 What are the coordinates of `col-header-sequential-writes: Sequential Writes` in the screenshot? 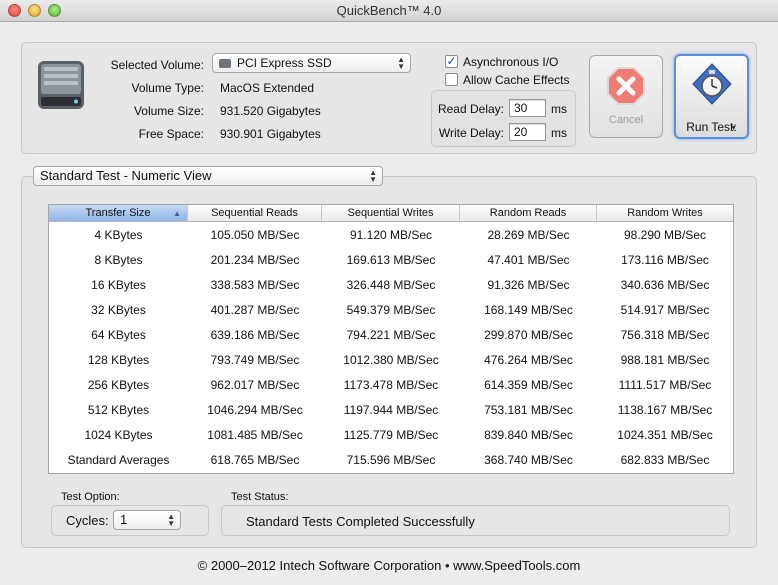 It's located at (391, 213).